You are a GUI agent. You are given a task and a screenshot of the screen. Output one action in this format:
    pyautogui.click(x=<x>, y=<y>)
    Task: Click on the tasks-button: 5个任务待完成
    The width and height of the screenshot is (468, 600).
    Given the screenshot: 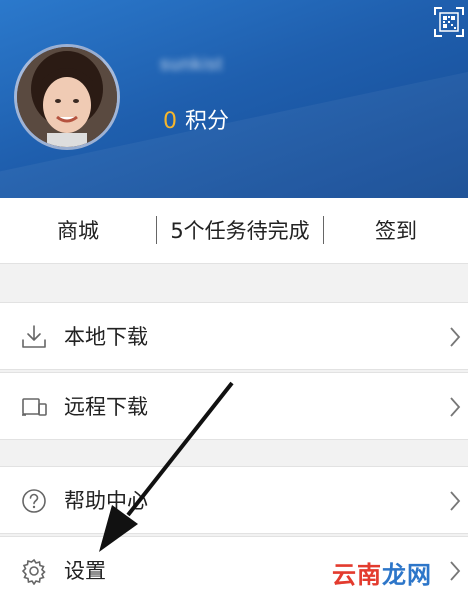 What is the action you would take?
    pyautogui.click(x=240, y=231)
    